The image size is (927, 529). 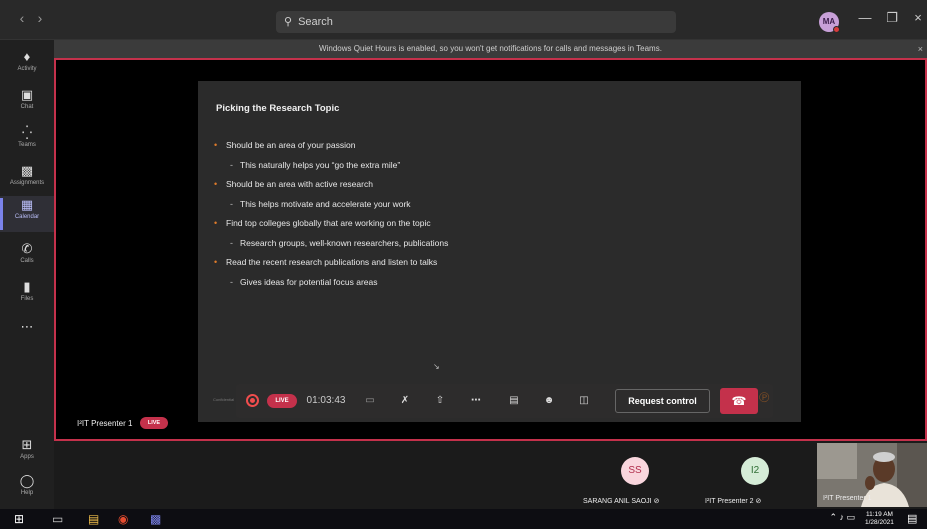 I want to click on clock-date: 1/28/2021, so click(x=879, y=522).